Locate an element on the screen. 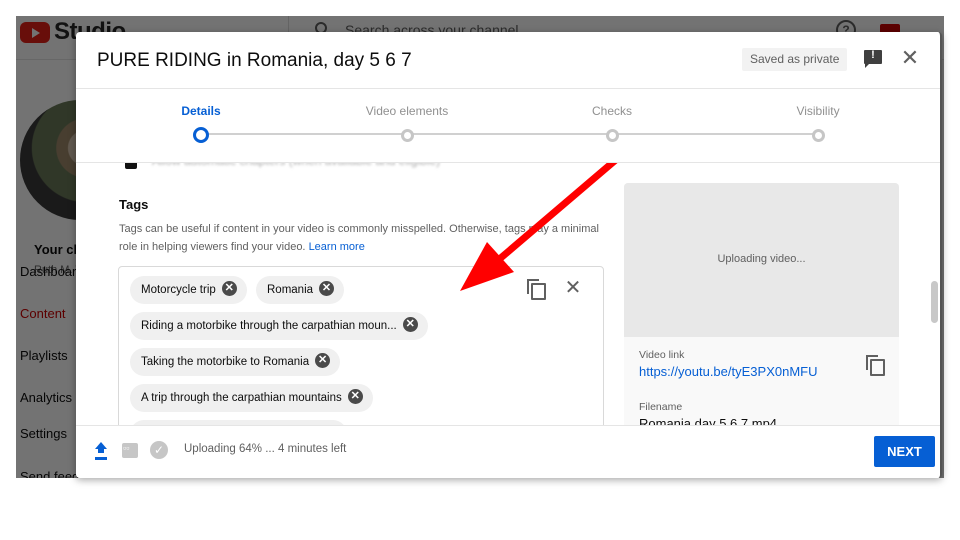 The height and width of the screenshot is (540, 960). close-icon: ✕ is located at coordinates (910, 58).